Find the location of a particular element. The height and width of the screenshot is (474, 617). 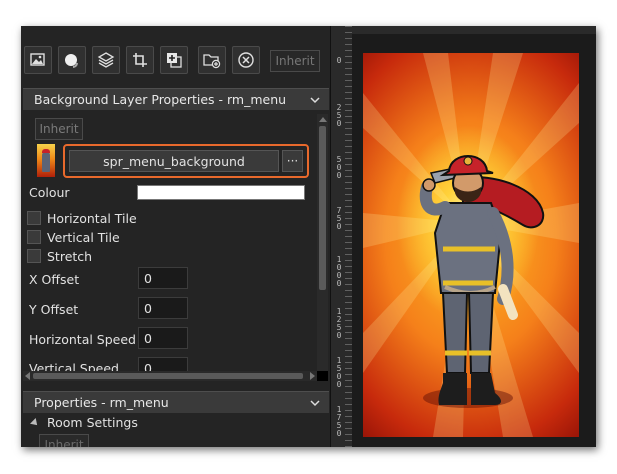

ruler-label-750: 750 is located at coordinates (339, 218).